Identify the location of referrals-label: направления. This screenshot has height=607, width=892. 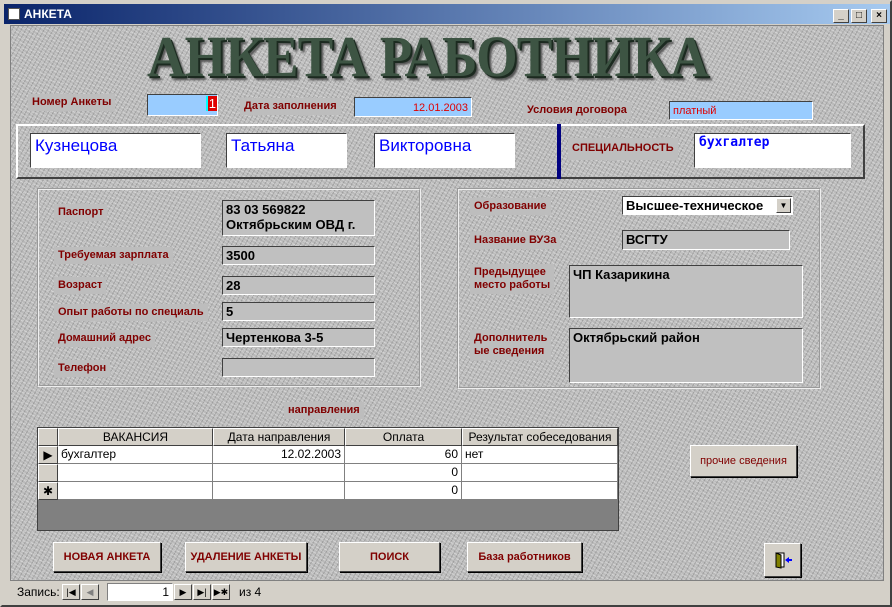
(324, 410).